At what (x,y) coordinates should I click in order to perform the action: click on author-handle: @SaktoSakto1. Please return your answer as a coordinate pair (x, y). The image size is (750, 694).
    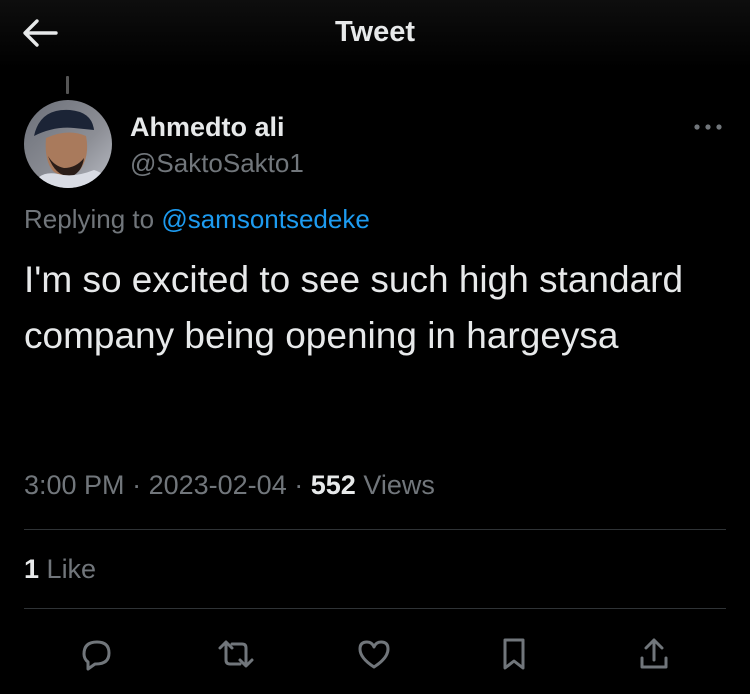
    Looking at the image, I should click on (217, 163).